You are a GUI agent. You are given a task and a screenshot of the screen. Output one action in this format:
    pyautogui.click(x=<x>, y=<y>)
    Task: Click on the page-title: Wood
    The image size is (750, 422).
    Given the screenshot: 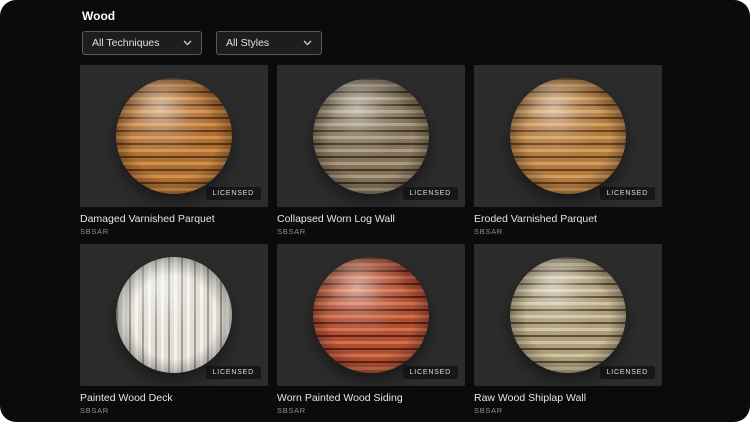 What is the action you would take?
    pyautogui.click(x=99, y=16)
    